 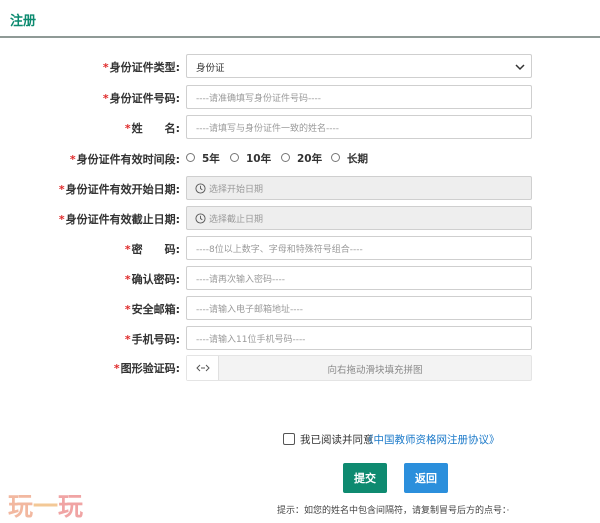 What do you see at coordinates (236, 190) in the screenshot?
I see `start-date-placeholder: 选择开始日期` at bounding box center [236, 190].